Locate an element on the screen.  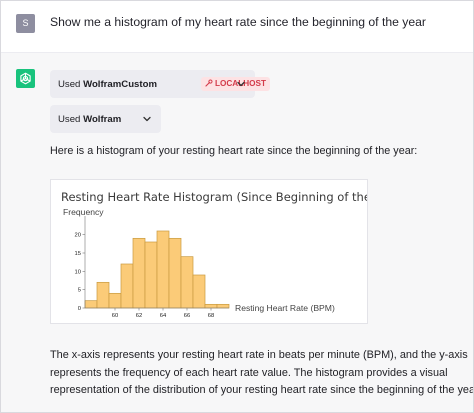
x-tick-label: 60 is located at coordinates (115, 316).